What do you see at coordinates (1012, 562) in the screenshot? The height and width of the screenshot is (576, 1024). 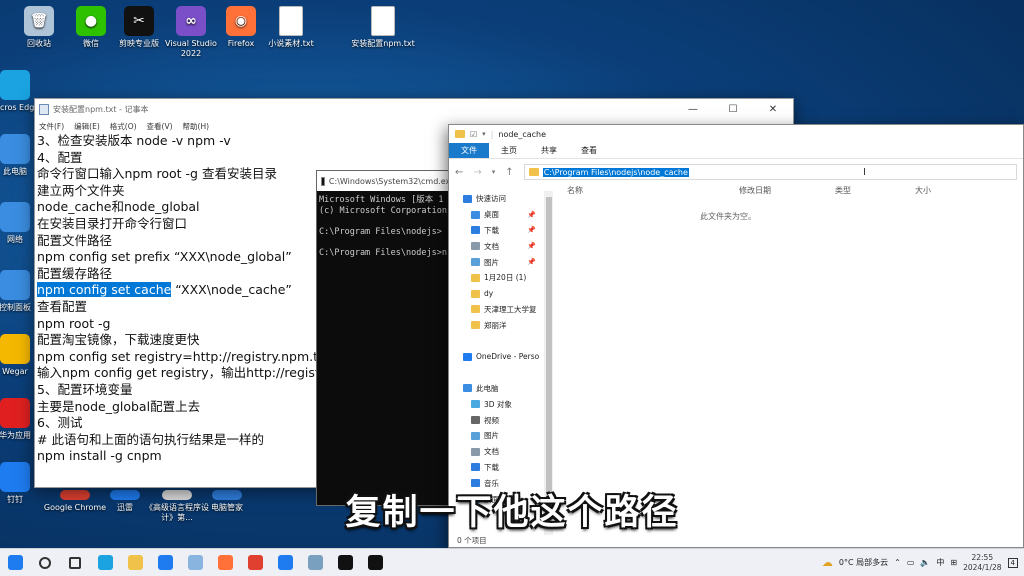 I see `notification-badge: 4` at bounding box center [1012, 562].